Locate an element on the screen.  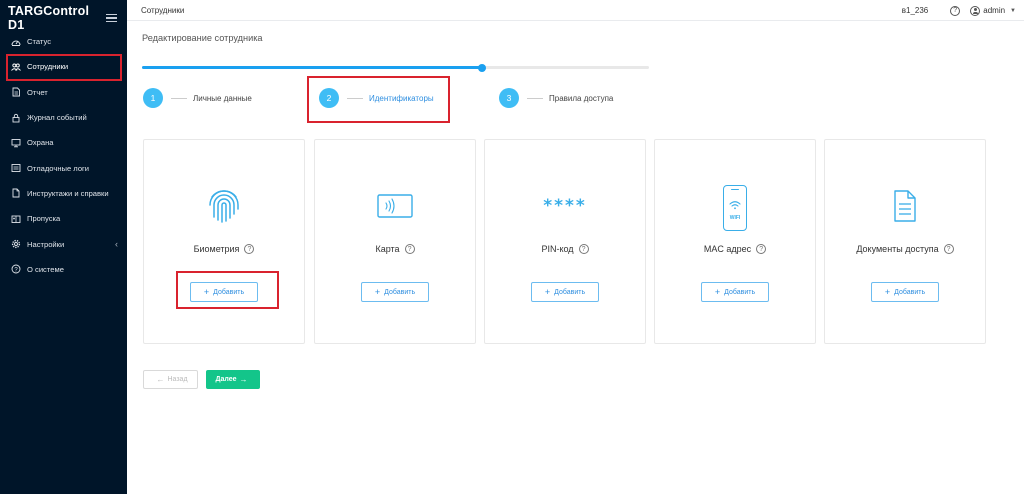
sidebar-item-label: Пропуска is located at coordinates (44, 219).